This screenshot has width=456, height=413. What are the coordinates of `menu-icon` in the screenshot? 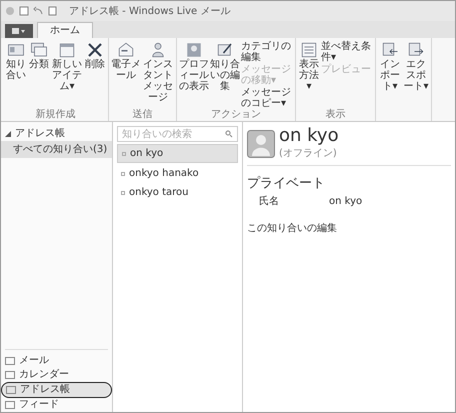 It's located at (19, 31).